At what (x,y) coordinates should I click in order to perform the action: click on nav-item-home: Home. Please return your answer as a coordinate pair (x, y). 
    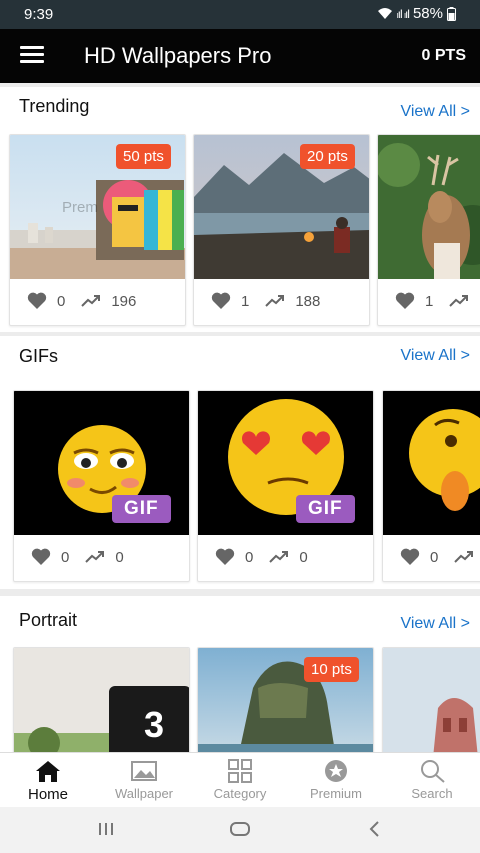
    Looking at the image, I should click on (48, 780).